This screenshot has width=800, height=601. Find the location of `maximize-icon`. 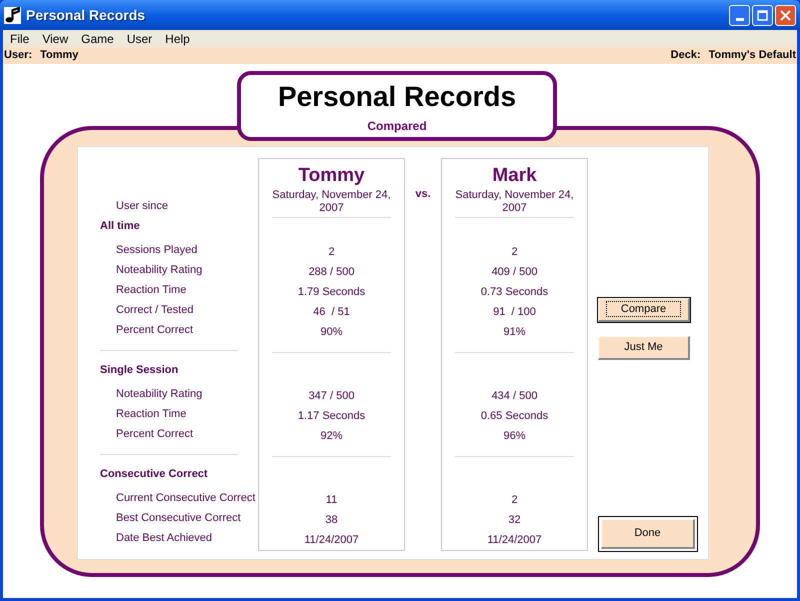

maximize-icon is located at coordinates (762, 15).